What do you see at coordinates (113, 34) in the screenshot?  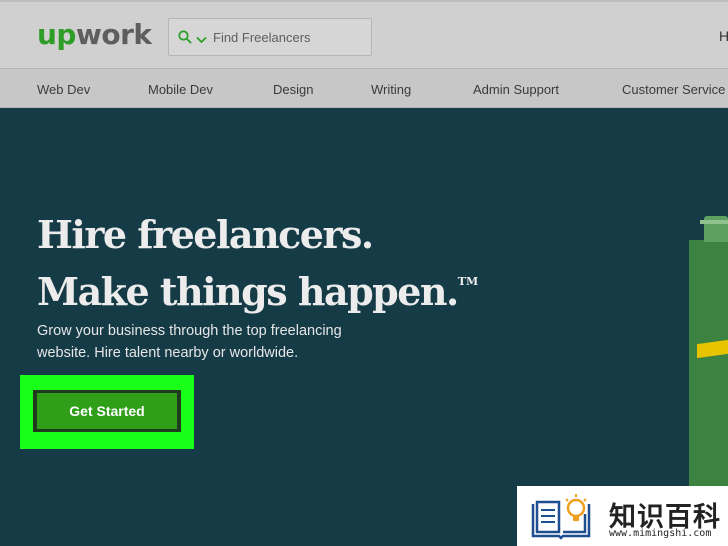 I see `logo-suffix: work` at bounding box center [113, 34].